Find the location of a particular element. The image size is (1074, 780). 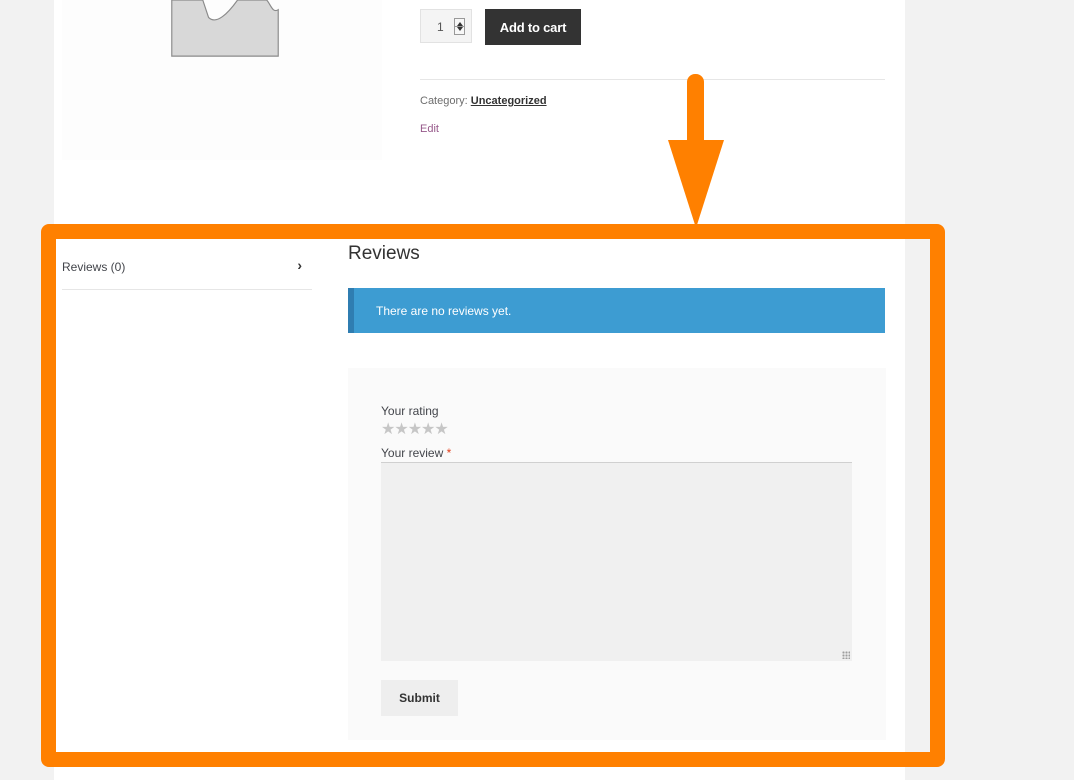

quantity-stepper is located at coordinates (459, 26).